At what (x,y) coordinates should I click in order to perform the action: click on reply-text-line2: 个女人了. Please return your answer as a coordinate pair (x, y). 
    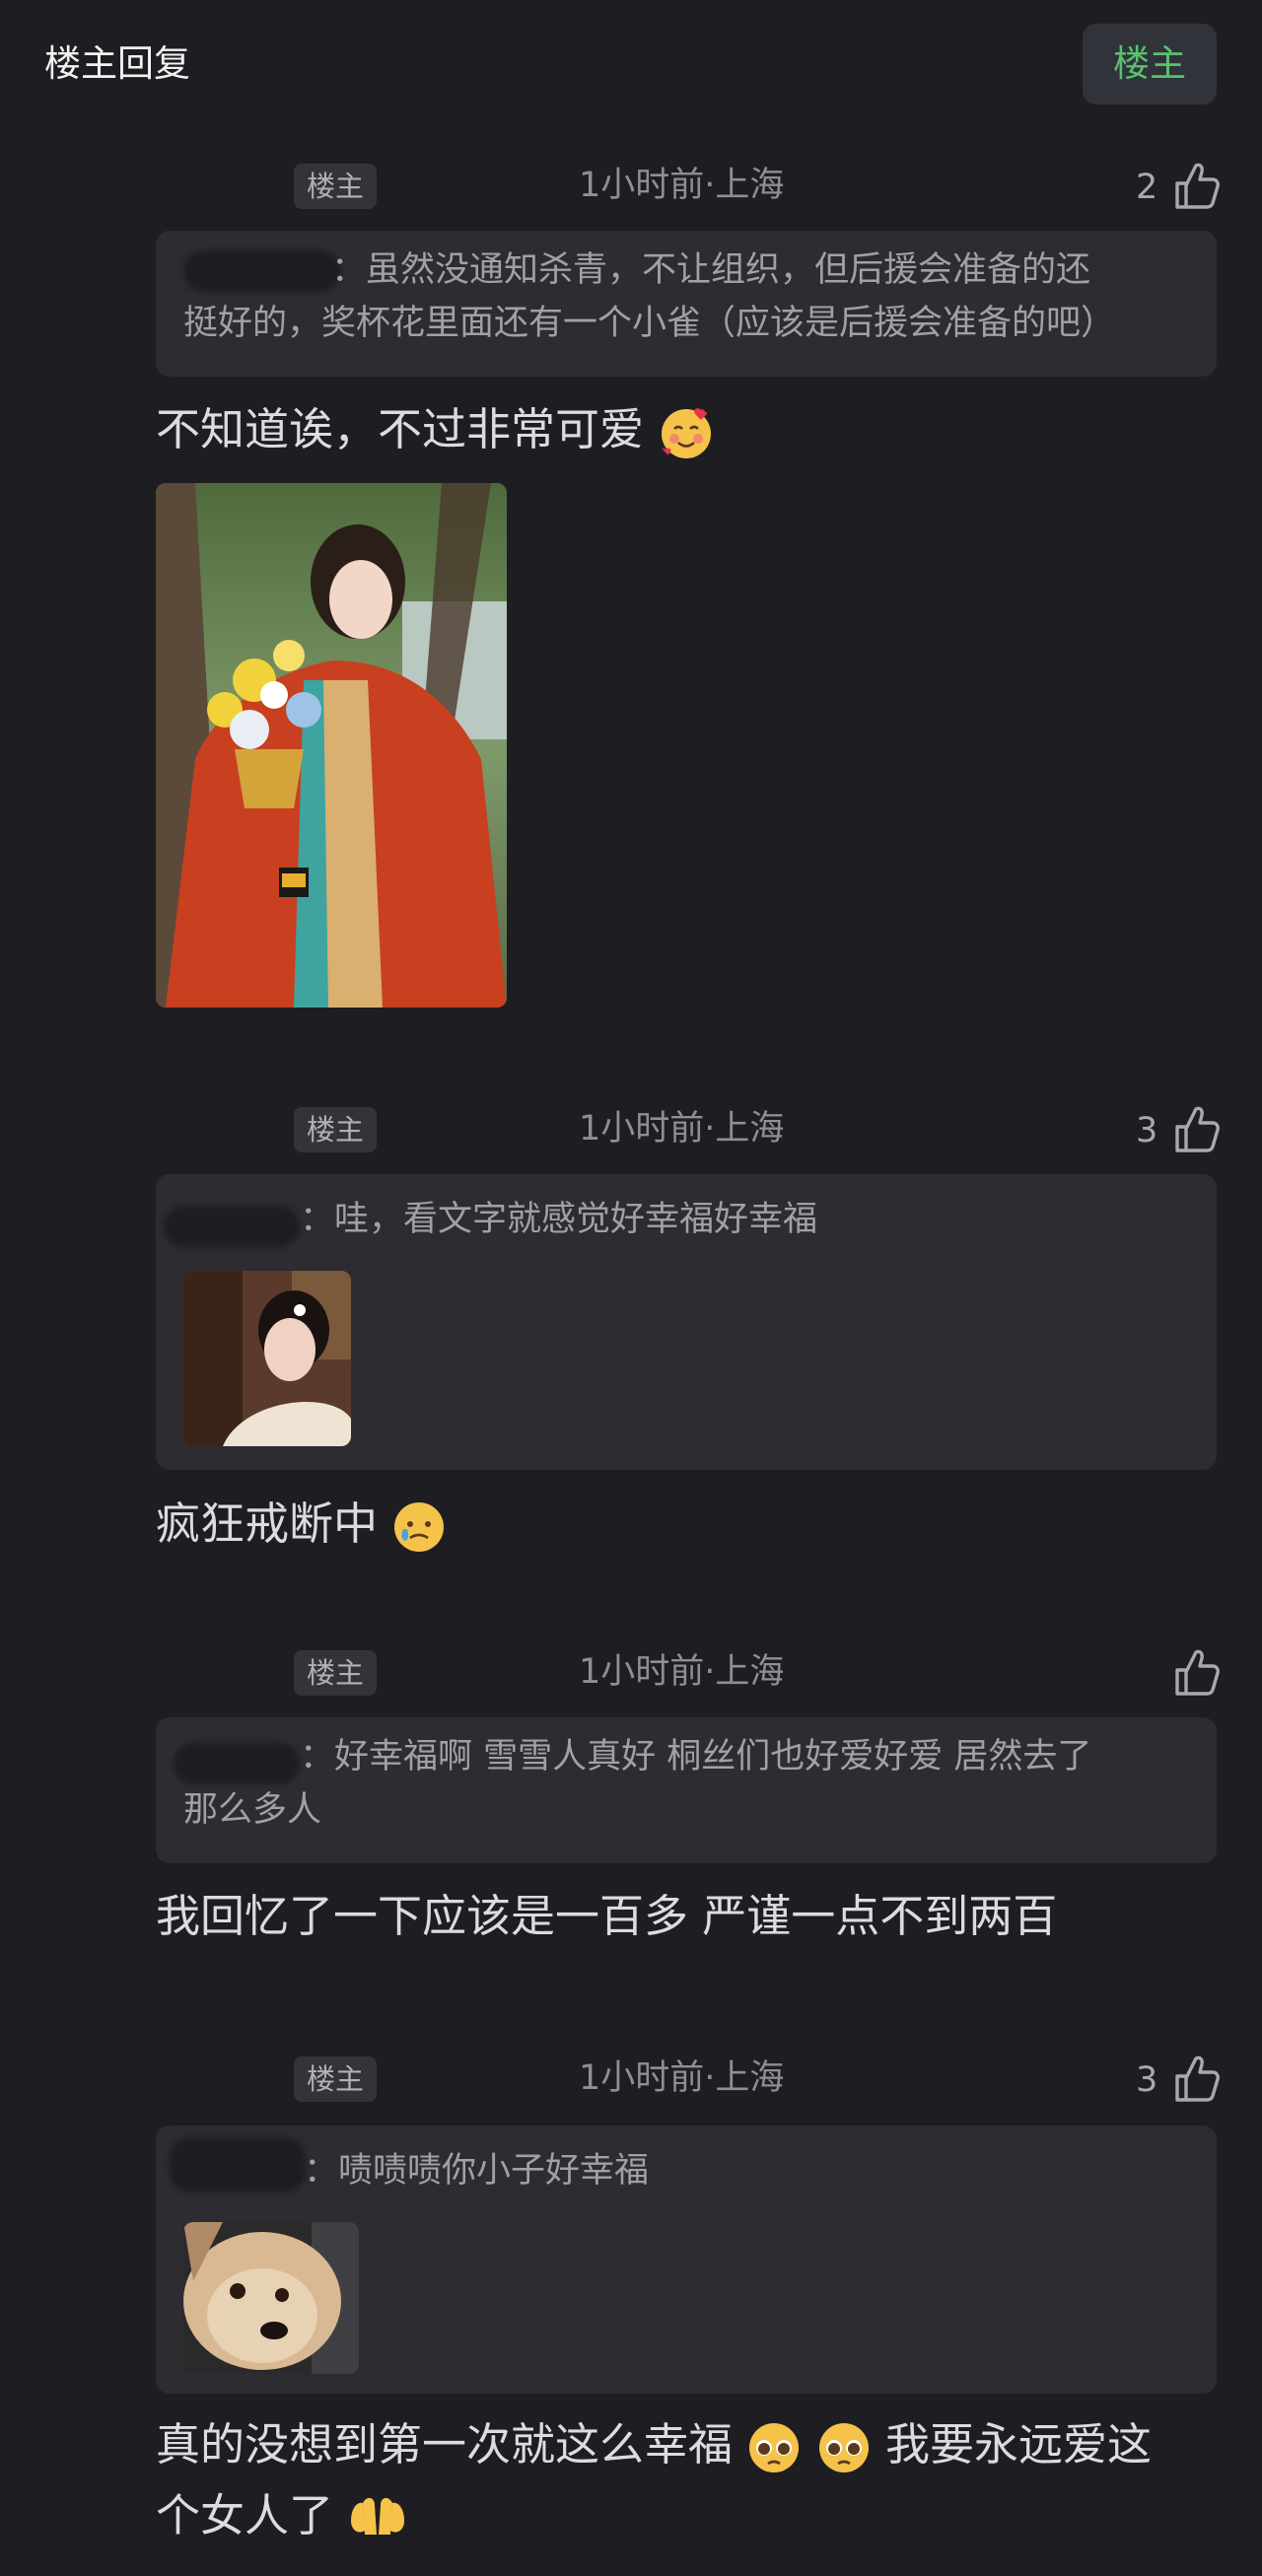
    Looking at the image, I should click on (282, 2515).